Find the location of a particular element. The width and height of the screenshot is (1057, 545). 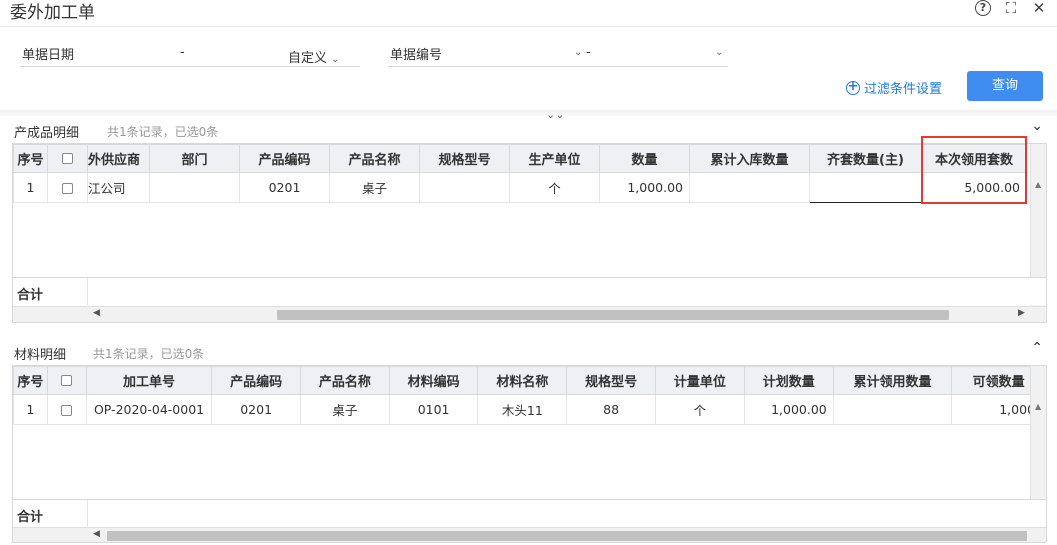

section-separator is located at coordinates (528, 113).